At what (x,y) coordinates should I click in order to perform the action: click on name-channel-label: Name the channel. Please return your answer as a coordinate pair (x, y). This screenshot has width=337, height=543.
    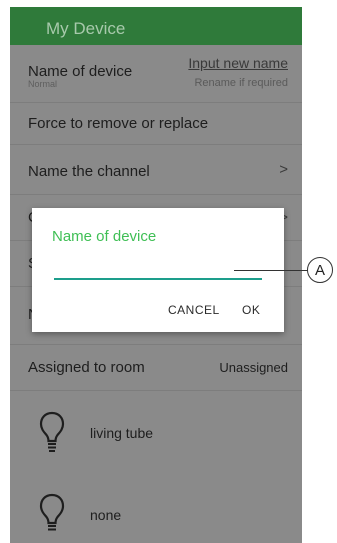
    Looking at the image, I should click on (89, 171).